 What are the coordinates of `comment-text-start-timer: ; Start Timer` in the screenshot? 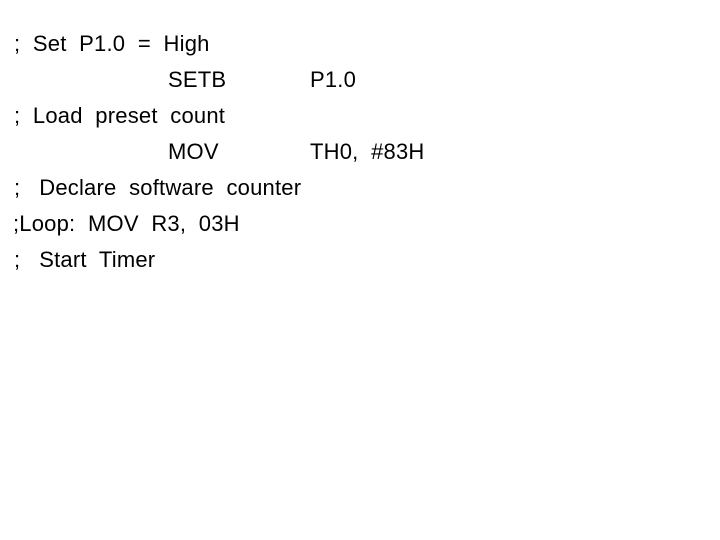 It's located at (85, 259).